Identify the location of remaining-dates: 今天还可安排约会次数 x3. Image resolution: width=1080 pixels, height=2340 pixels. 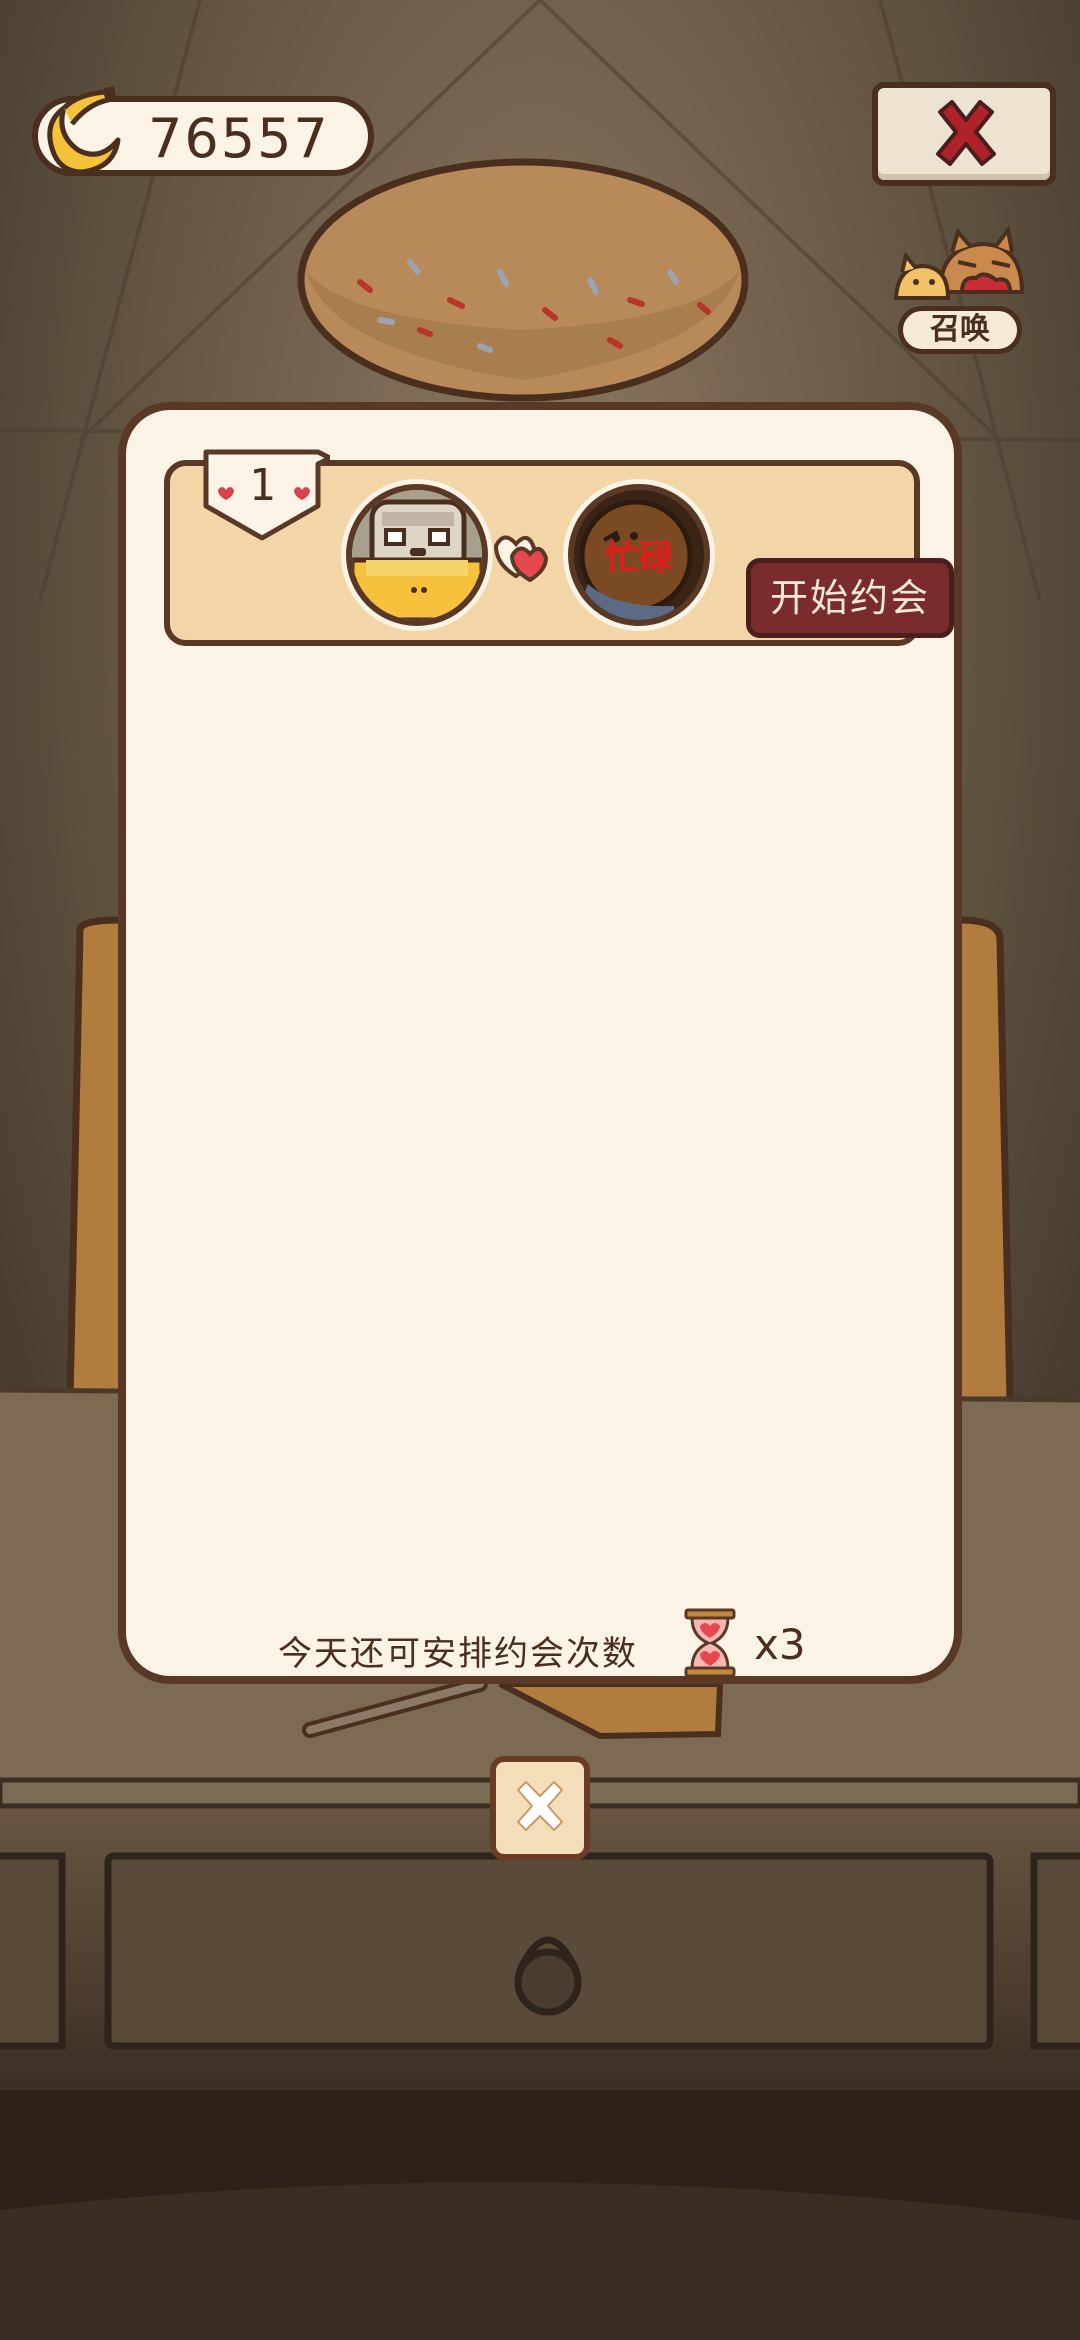
(540, 1643).